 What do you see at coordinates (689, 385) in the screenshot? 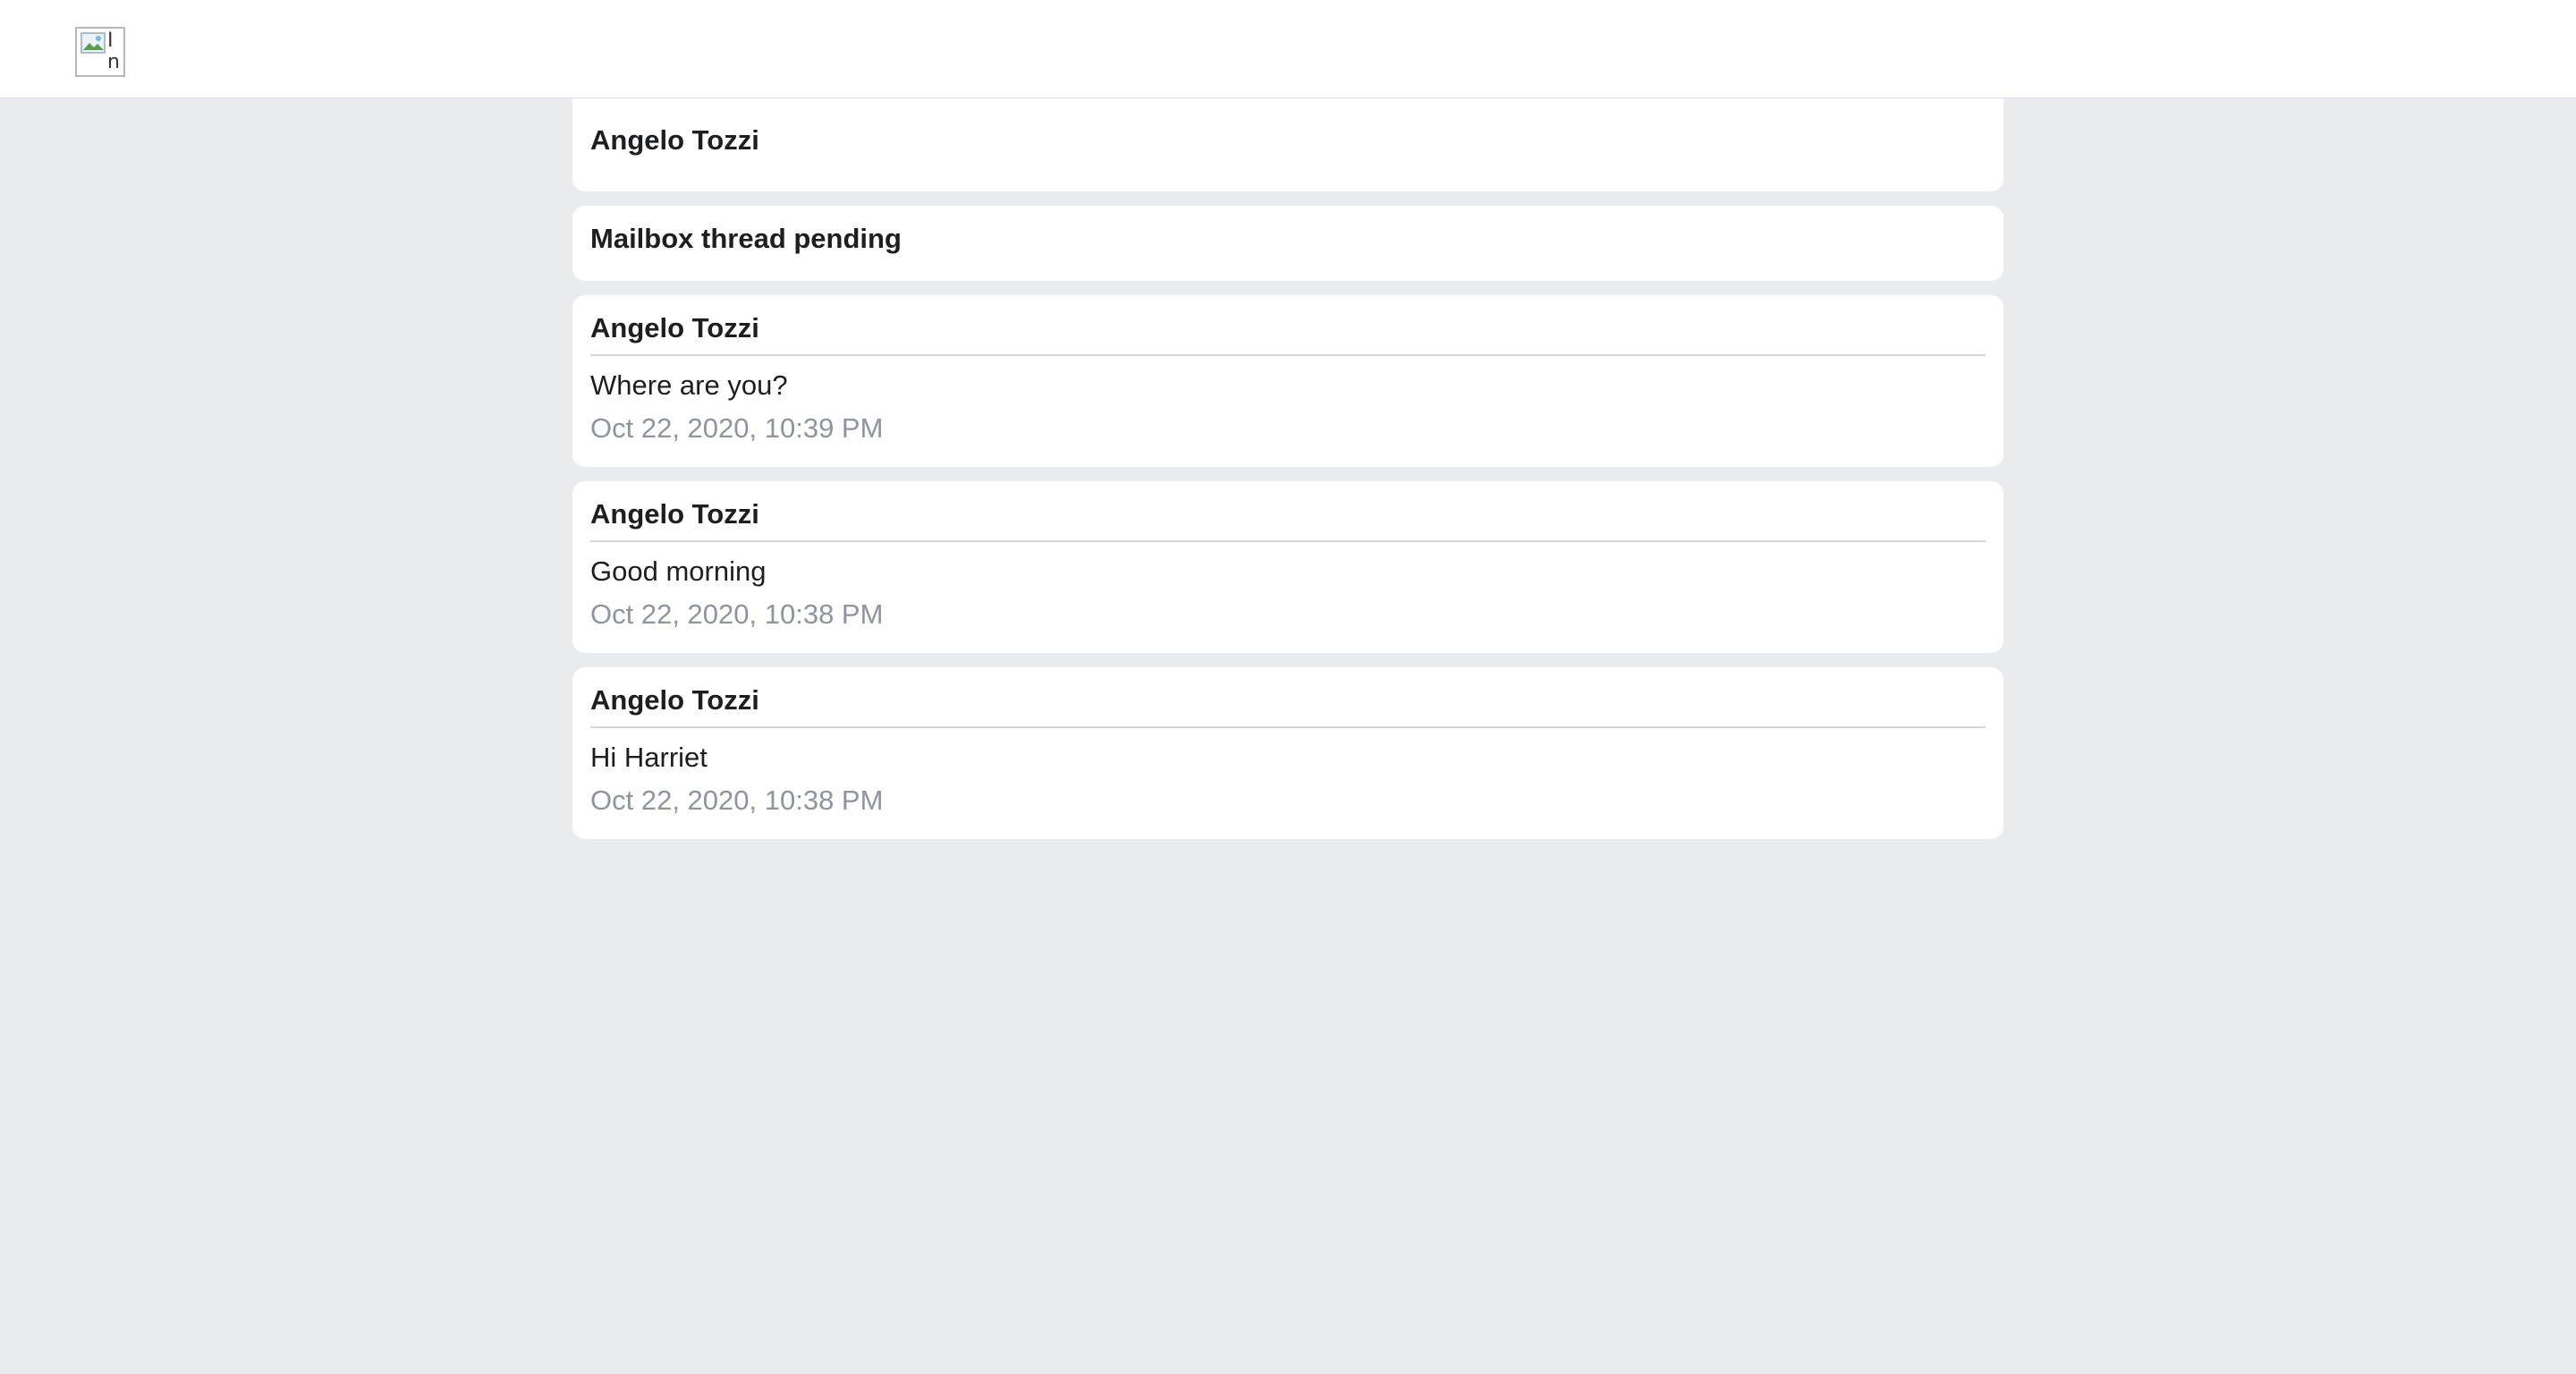
I see `message-text: Where are you?` at bounding box center [689, 385].